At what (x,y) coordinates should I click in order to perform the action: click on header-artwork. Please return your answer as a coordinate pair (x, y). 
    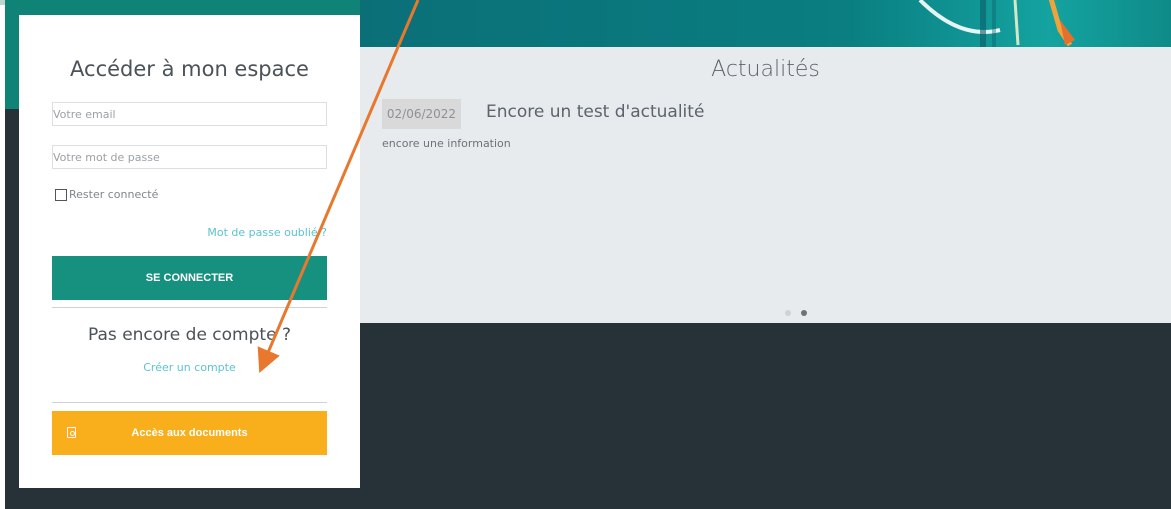
    Looking at the image, I should click on (765, 23).